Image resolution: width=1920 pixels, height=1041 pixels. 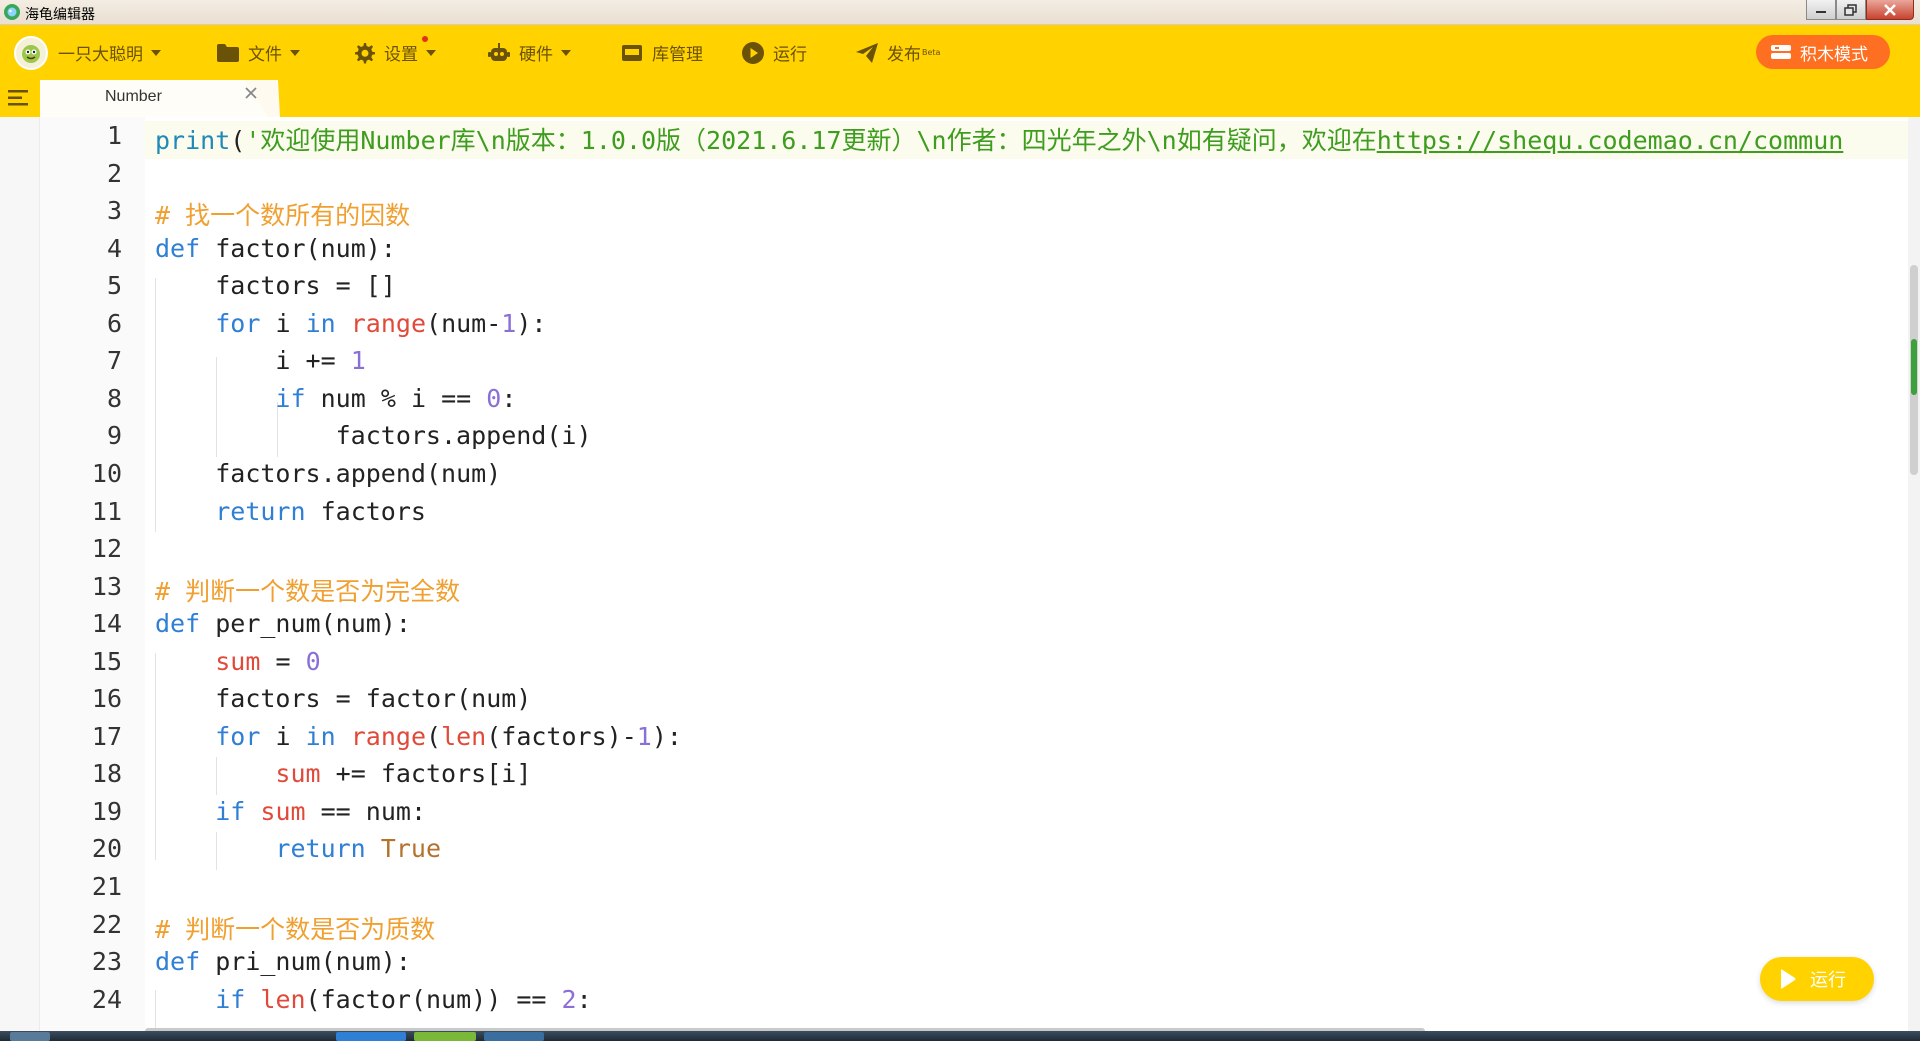 I want to click on line-number: 24, so click(x=106, y=999).